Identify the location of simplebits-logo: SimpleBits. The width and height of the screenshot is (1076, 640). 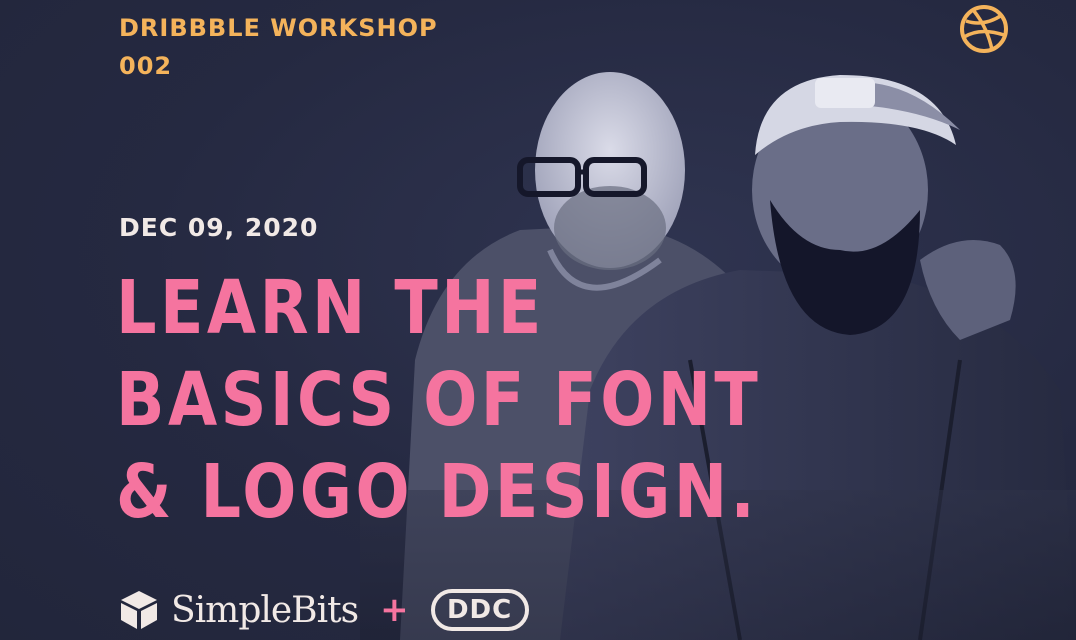
(265, 610).